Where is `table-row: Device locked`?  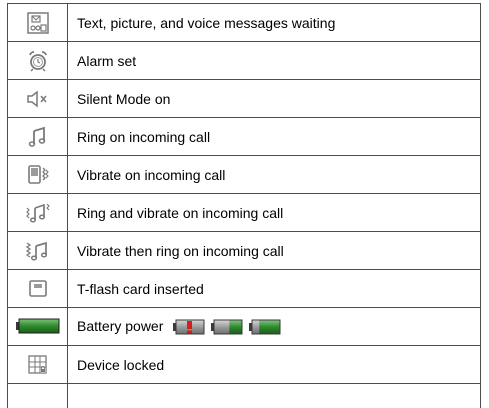
table-row: Device locked is located at coordinates (244, 365).